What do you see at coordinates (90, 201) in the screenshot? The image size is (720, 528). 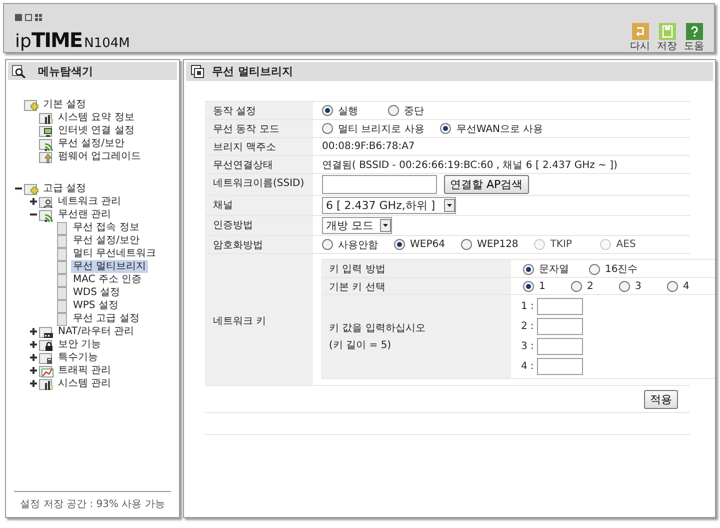 I see `tree-item: 네트워크 관리` at bounding box center [90, 201].